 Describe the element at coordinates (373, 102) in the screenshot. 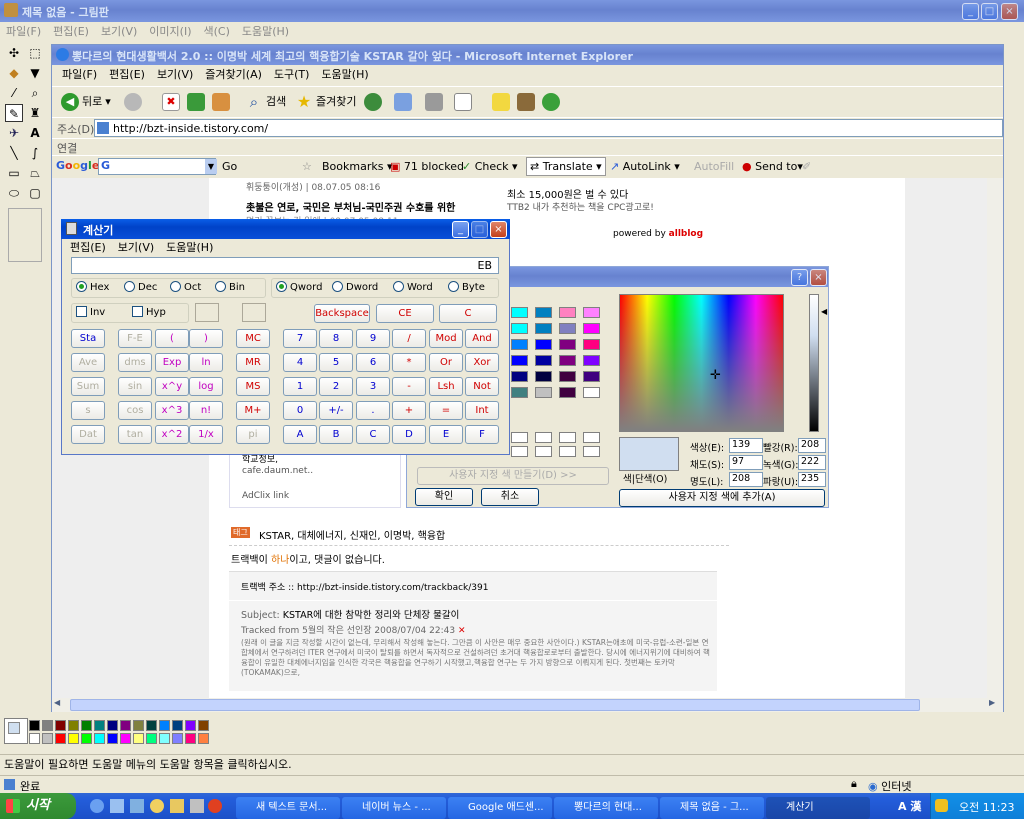

I see `history-icon` at that location.